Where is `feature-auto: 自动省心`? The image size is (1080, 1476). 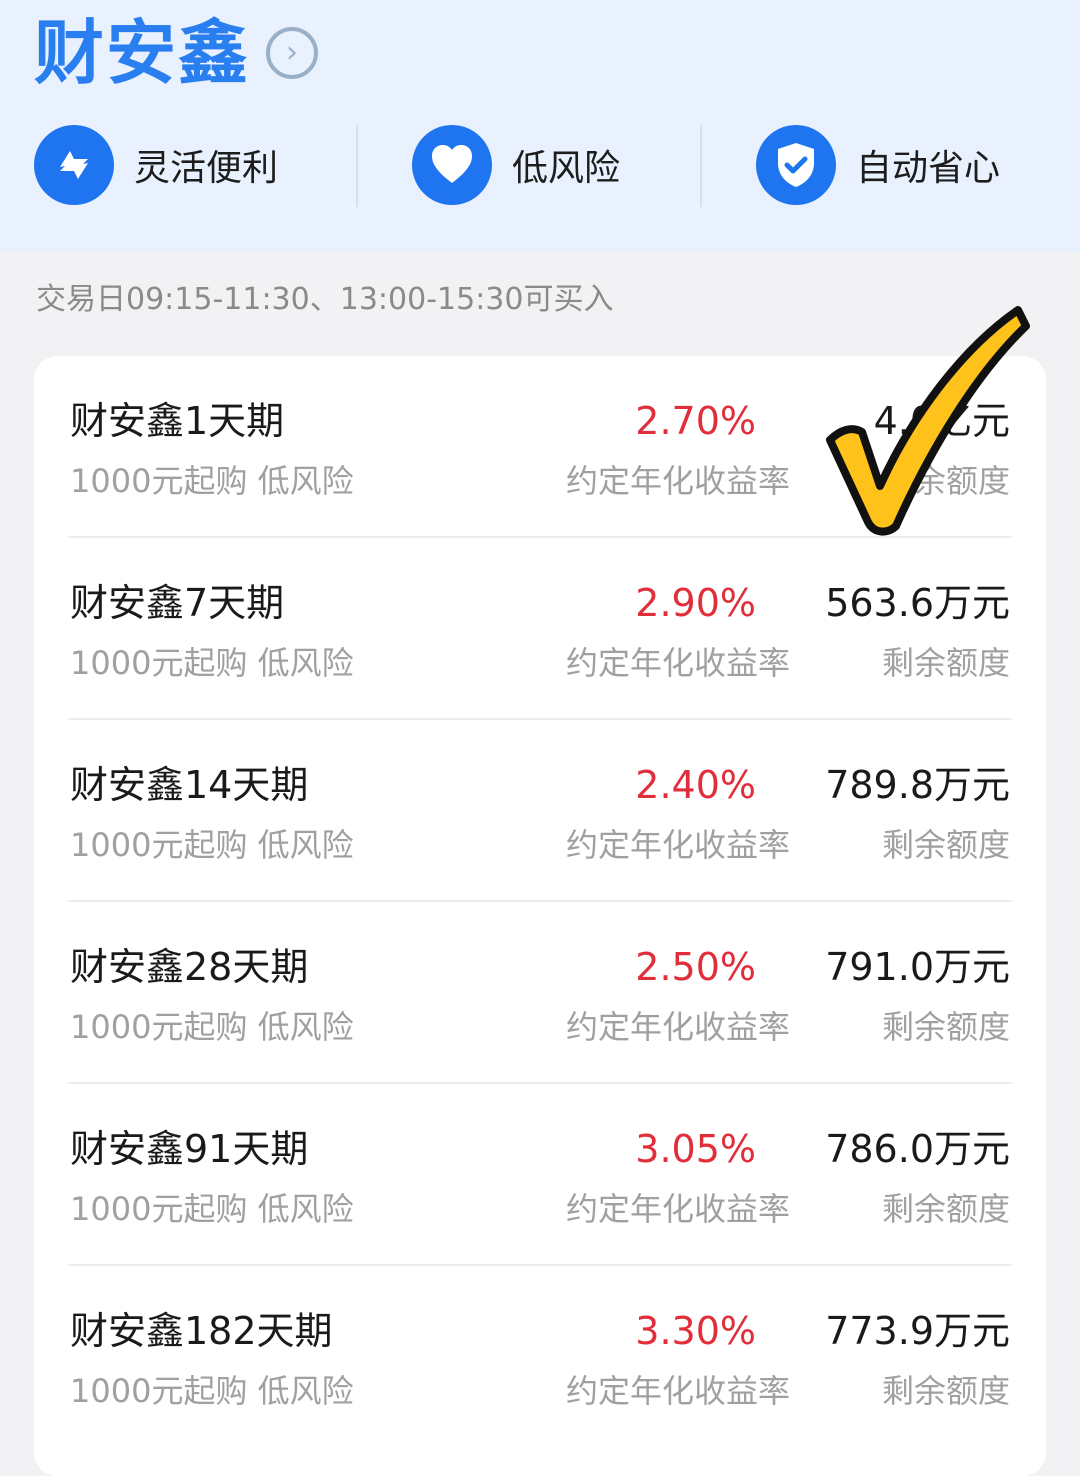
feature-auto: 自动省心 is located at coordinates (878, 165).